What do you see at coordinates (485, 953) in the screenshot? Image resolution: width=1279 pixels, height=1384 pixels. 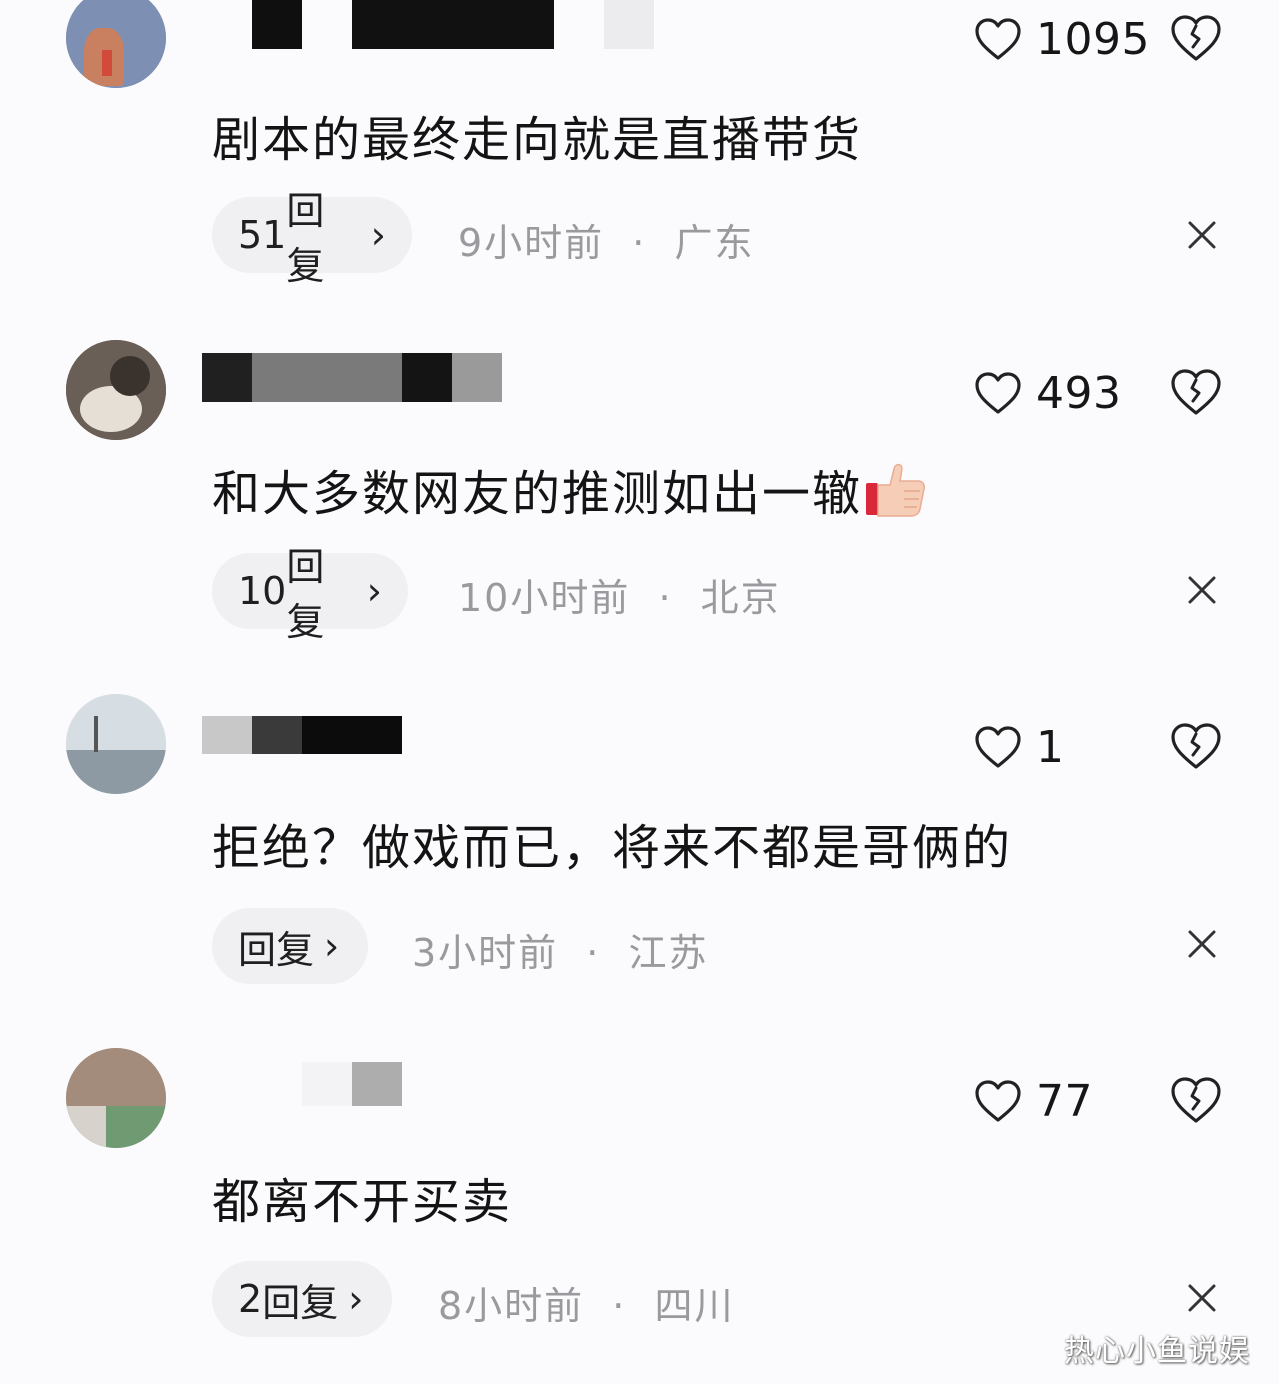 I see `comment-time: 3小时前` at bounding box center [485, 953].